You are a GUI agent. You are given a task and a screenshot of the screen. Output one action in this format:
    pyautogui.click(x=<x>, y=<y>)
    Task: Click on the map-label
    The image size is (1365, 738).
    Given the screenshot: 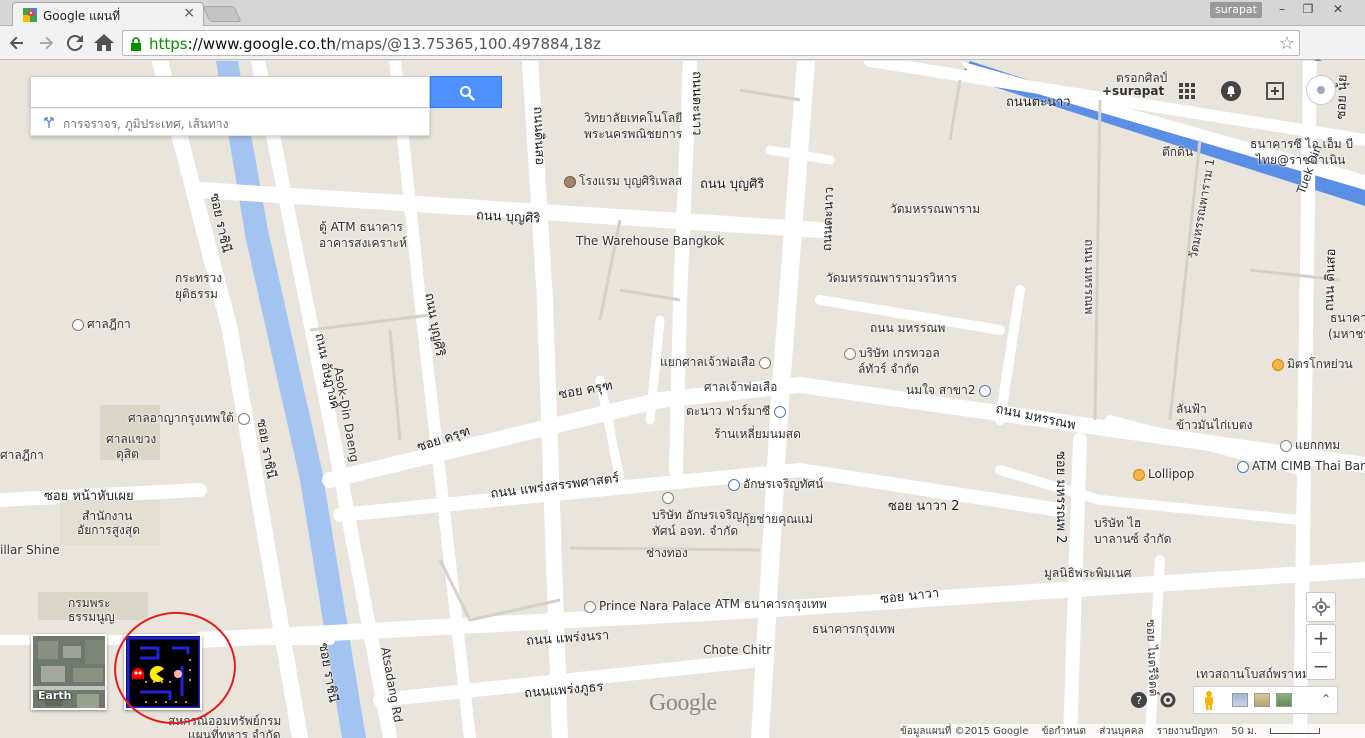 What is the action you would take?
    pyautogui.click(x=669, y=497)
    